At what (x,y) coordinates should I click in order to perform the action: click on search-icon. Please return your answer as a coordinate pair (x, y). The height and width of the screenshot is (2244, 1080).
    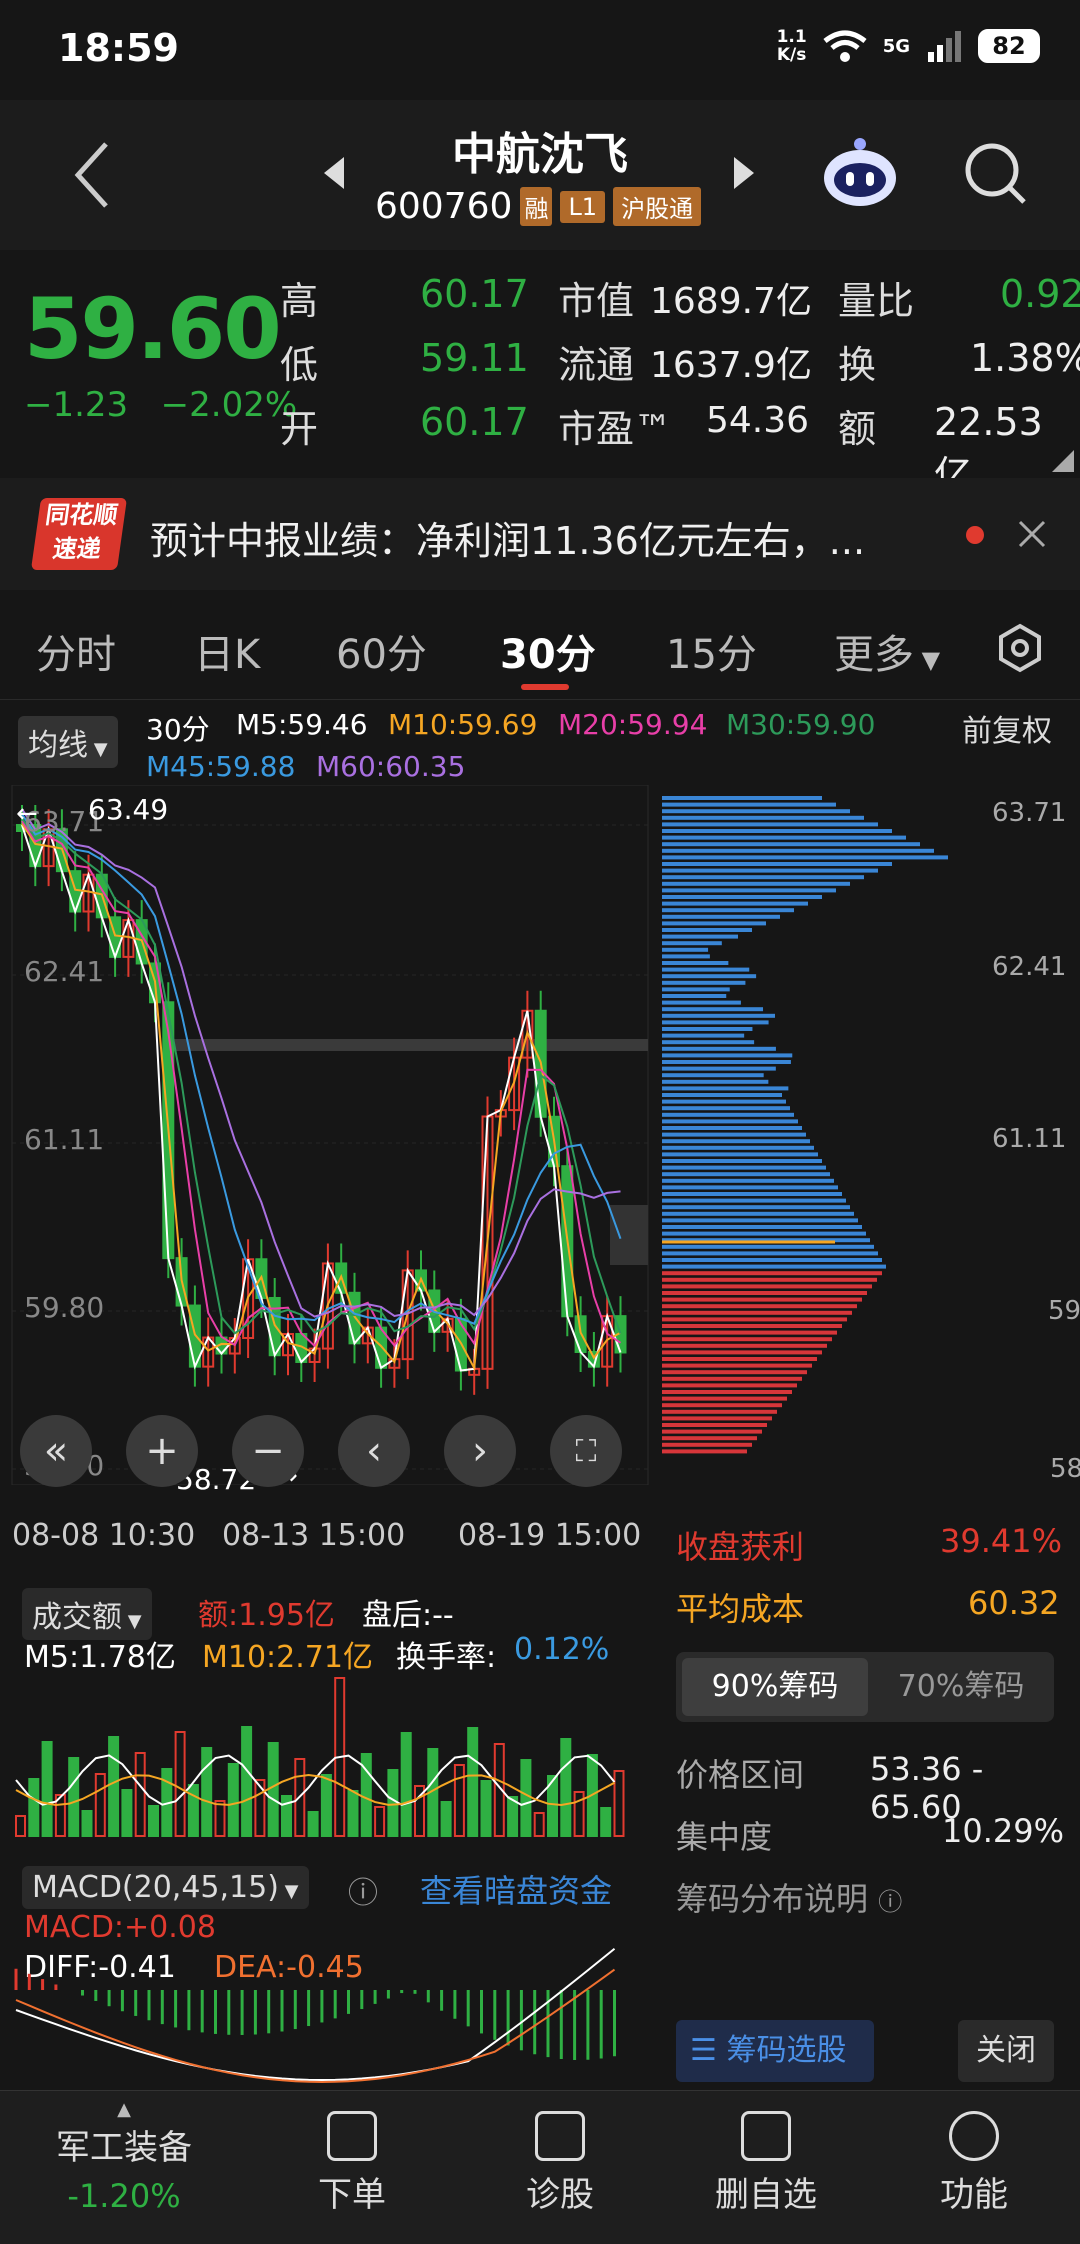
    Looking at the image, I should click on (995, 173).